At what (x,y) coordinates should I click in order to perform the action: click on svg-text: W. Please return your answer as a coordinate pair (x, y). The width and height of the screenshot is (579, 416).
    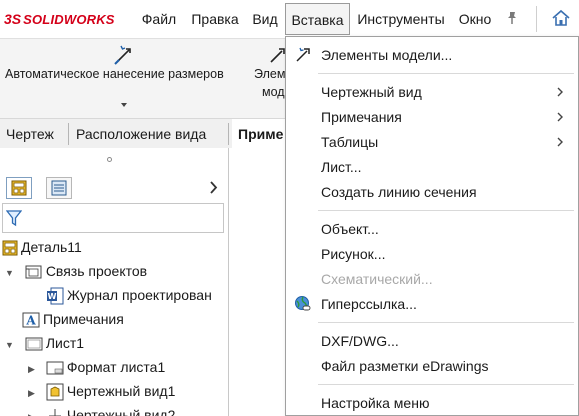
    Looking at the image, I should click on (52, 296).